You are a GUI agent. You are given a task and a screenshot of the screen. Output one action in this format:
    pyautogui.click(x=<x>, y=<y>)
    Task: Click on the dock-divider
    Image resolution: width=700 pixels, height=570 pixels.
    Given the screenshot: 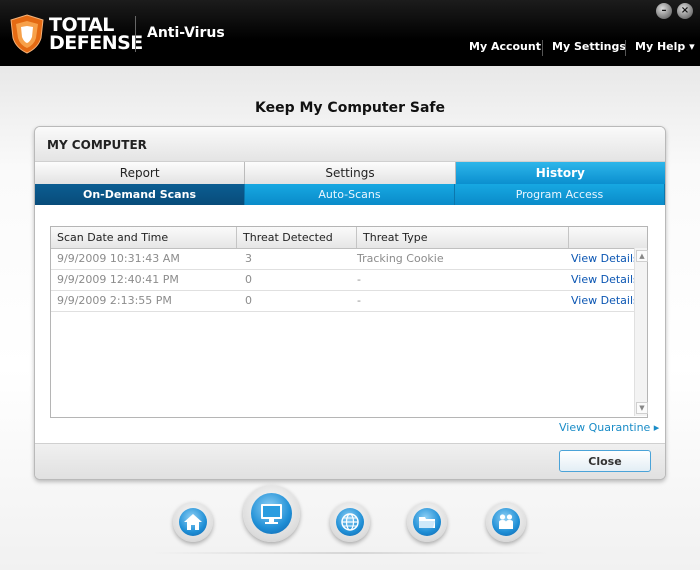 What is the action you would take?
    pyautogui.click(x=350, y=553)
    